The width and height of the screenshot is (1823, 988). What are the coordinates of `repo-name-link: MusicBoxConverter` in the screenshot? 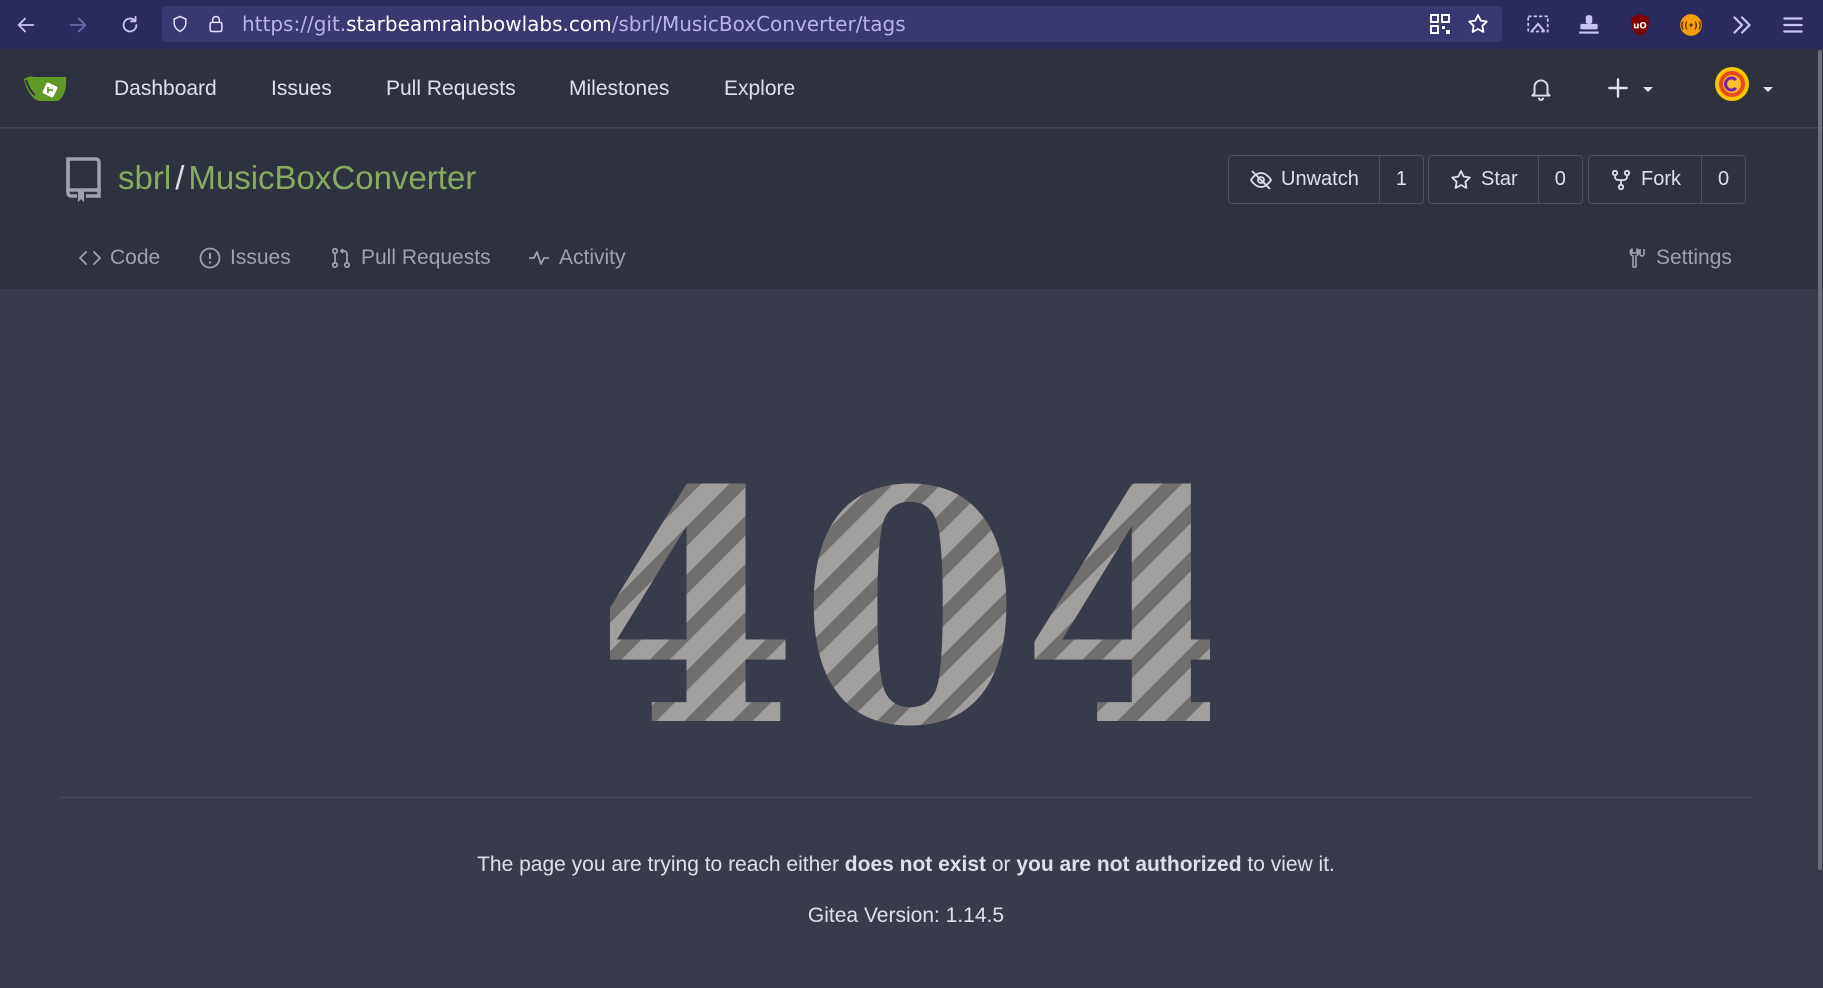 It's located at (332, 177).